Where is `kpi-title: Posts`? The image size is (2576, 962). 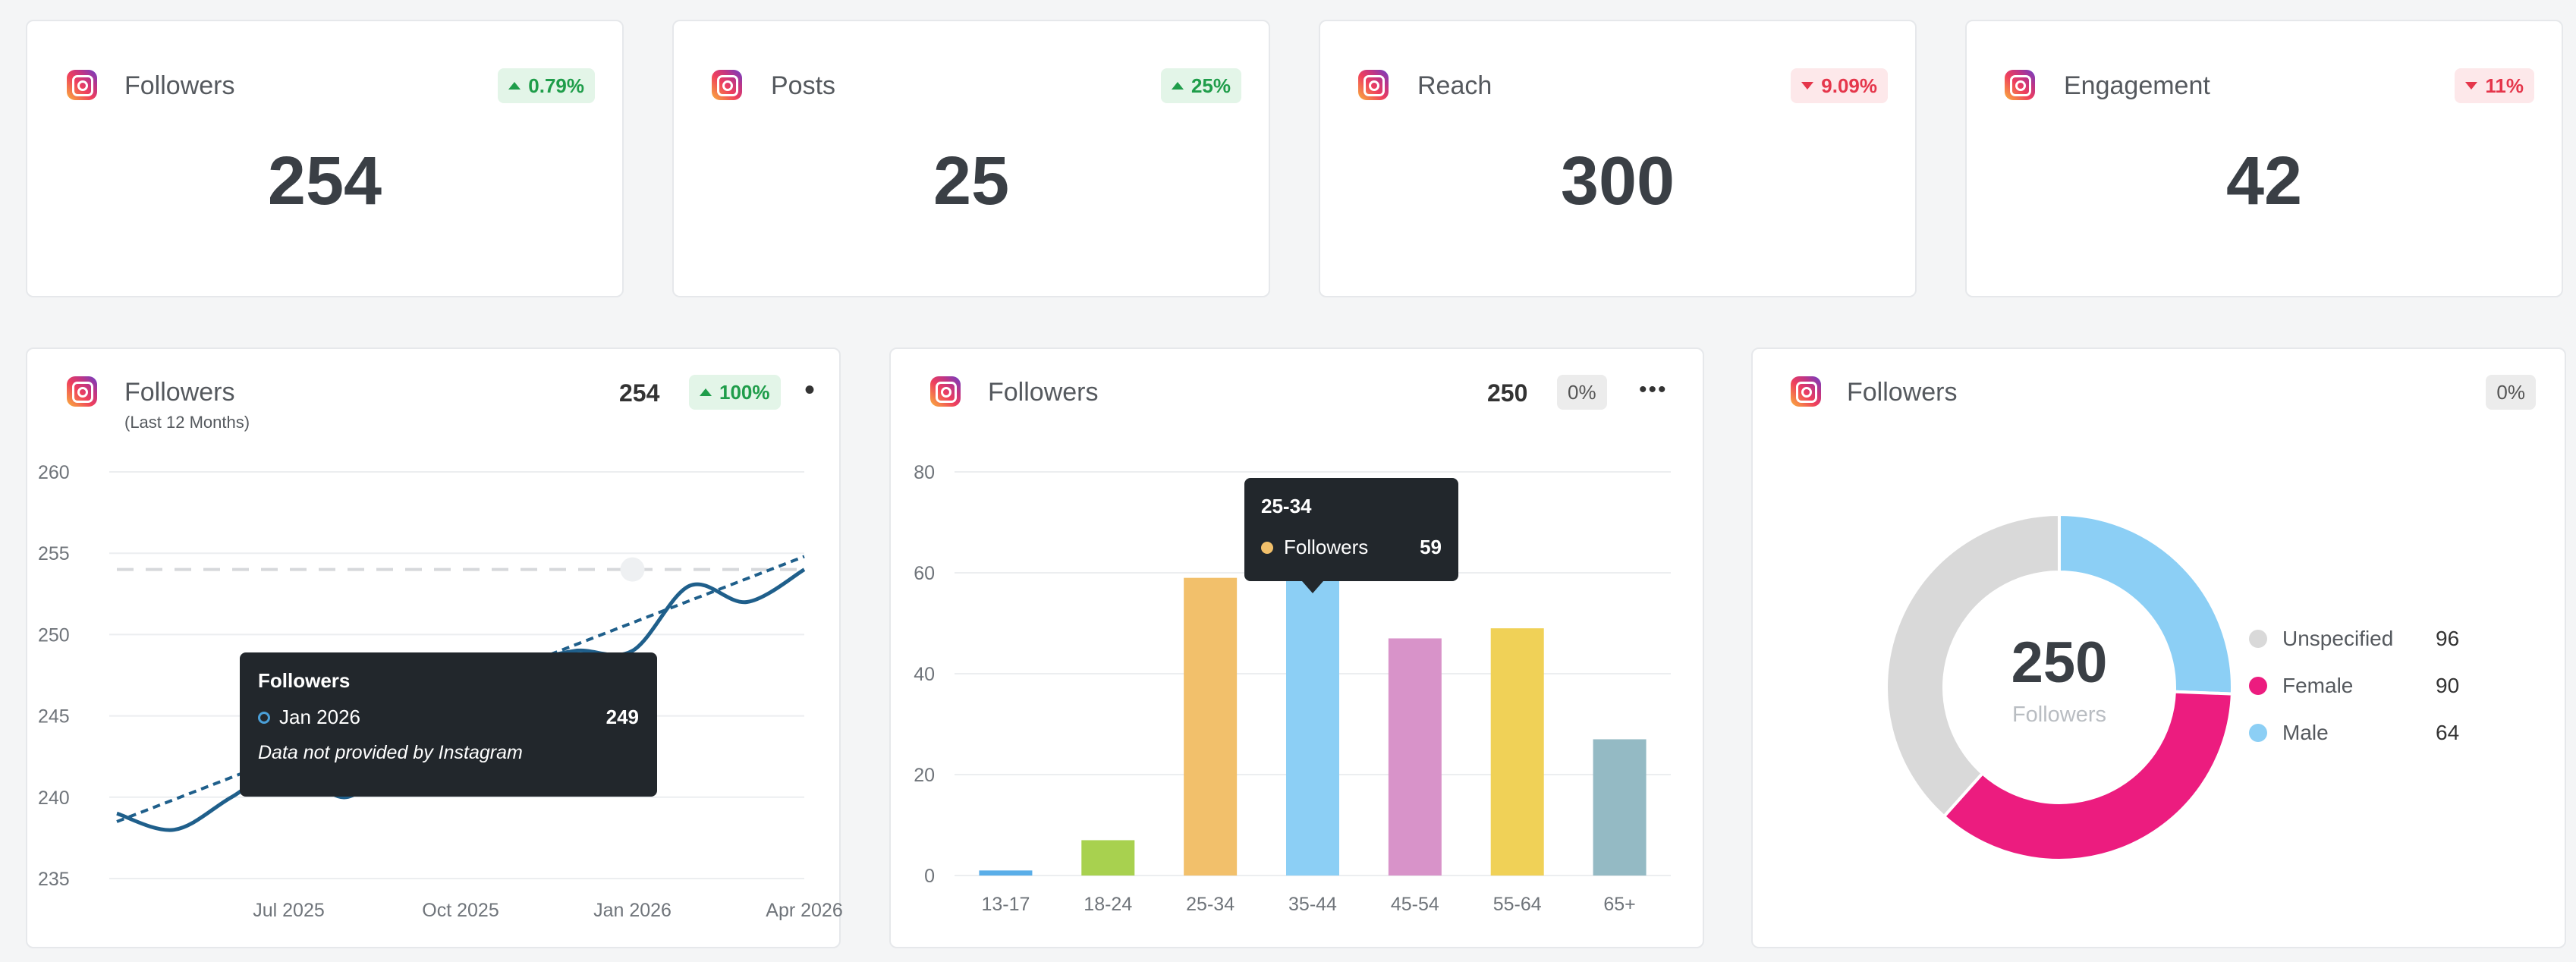
kpi-title: Posts is located at coordinates (803, 85).